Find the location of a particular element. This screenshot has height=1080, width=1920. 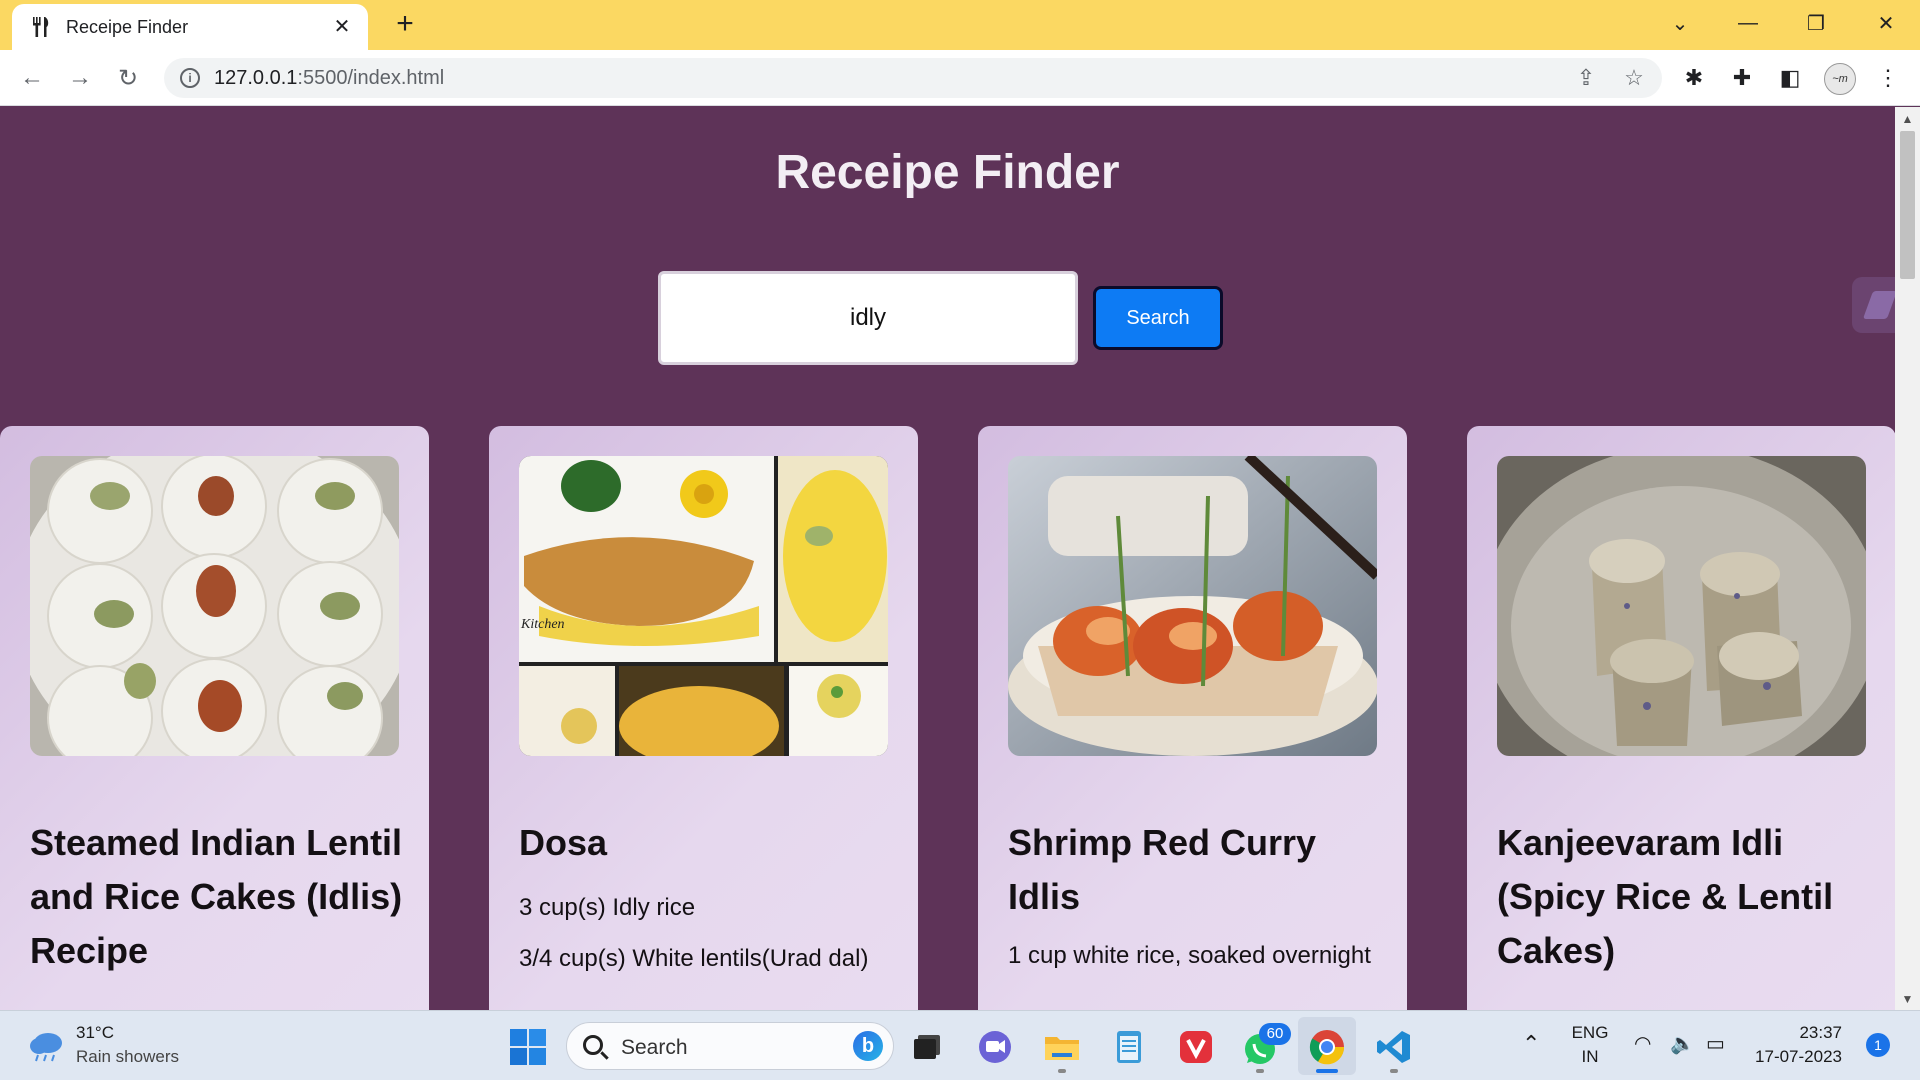

side-panel-icon: ◧ is located at coordinates (1790, 78).